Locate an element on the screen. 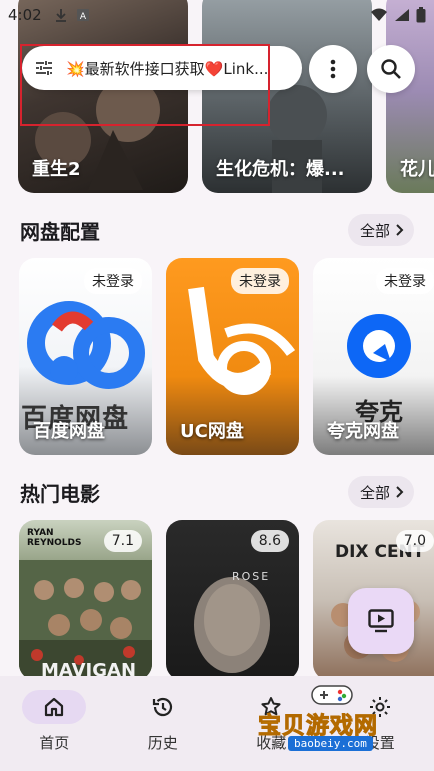  banner-title: 重生2 is located at coordinates (56, 169).